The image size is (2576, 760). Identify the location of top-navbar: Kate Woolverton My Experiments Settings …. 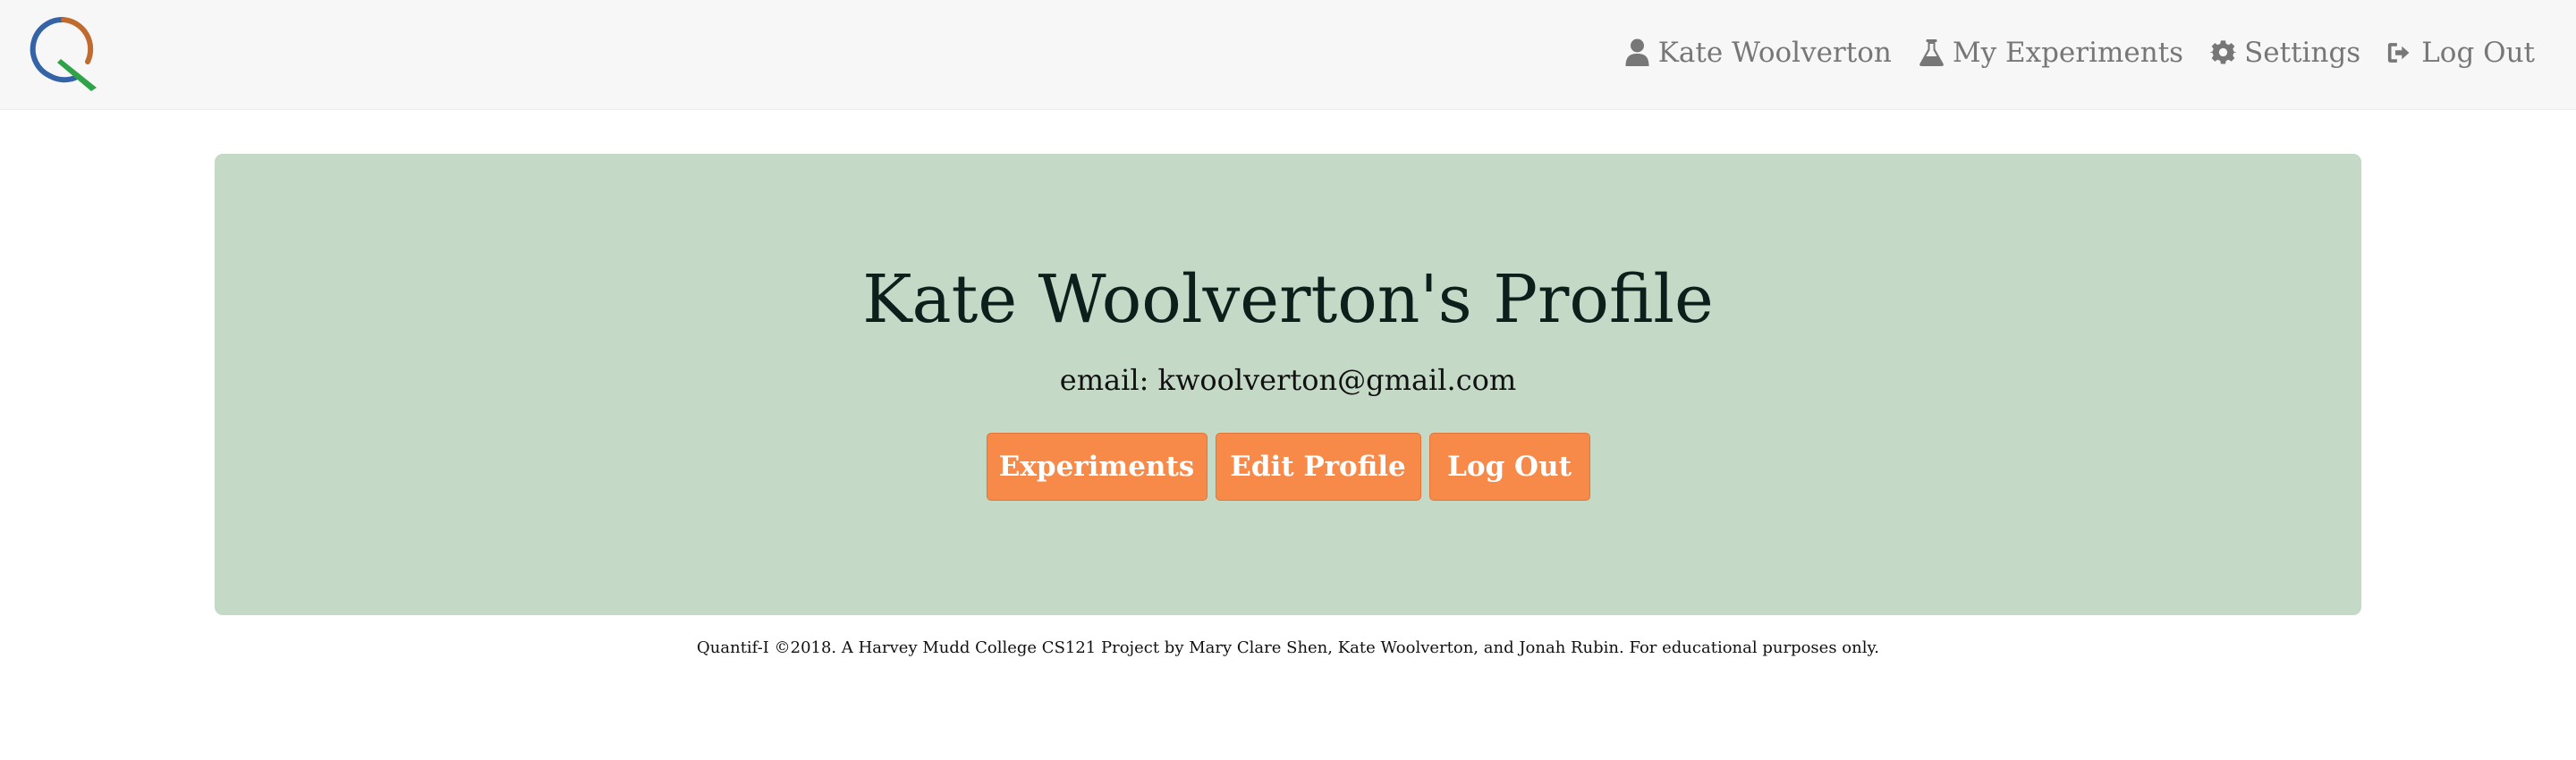
(1288, 55).